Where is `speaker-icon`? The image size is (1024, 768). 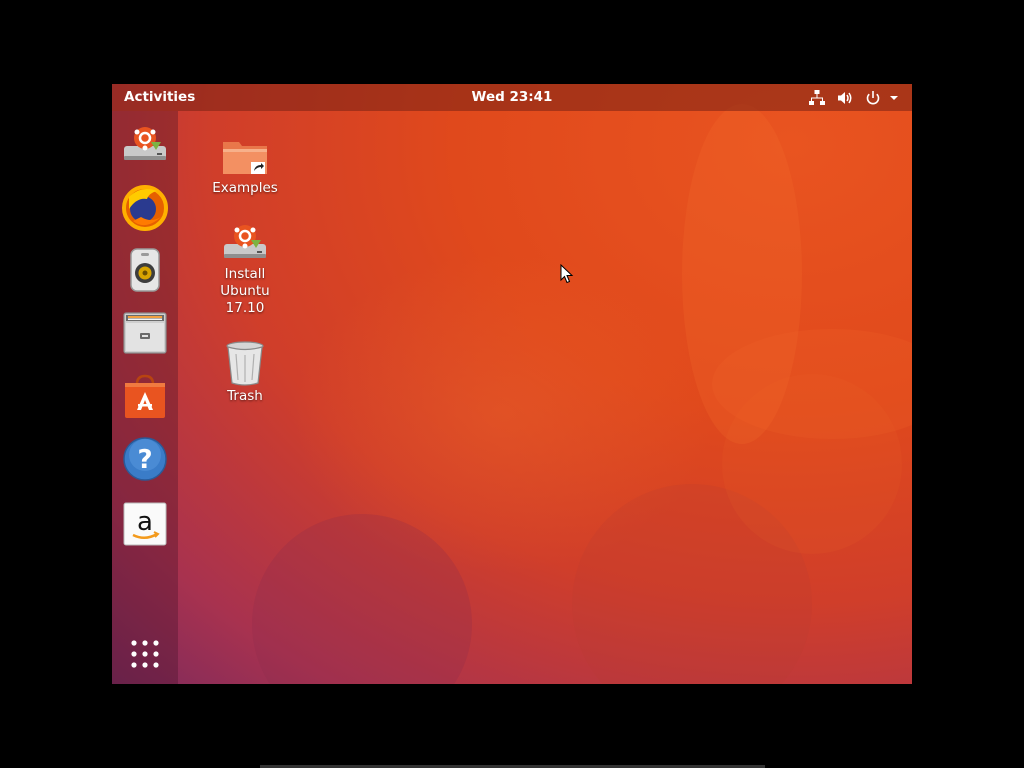 speaker-icon is located at coordinates (145, 270).